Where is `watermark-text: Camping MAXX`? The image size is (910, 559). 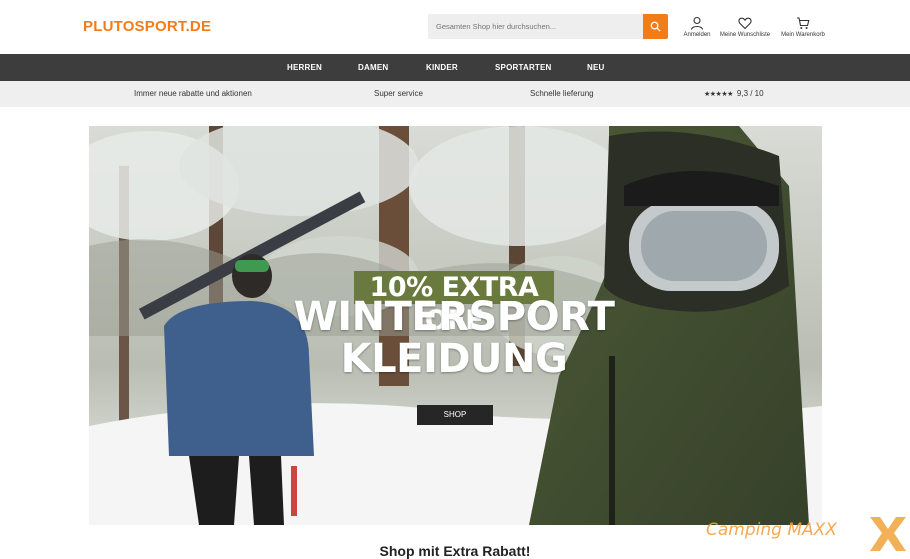
watermark-text: Camping MAXX is located at coordinates (771, 530).